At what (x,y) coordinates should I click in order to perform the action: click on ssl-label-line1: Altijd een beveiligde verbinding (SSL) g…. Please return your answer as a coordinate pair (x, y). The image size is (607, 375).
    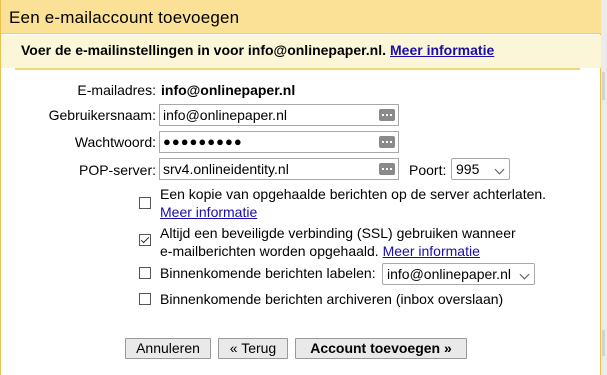
    Looking at the image, I should click on (338, 233).